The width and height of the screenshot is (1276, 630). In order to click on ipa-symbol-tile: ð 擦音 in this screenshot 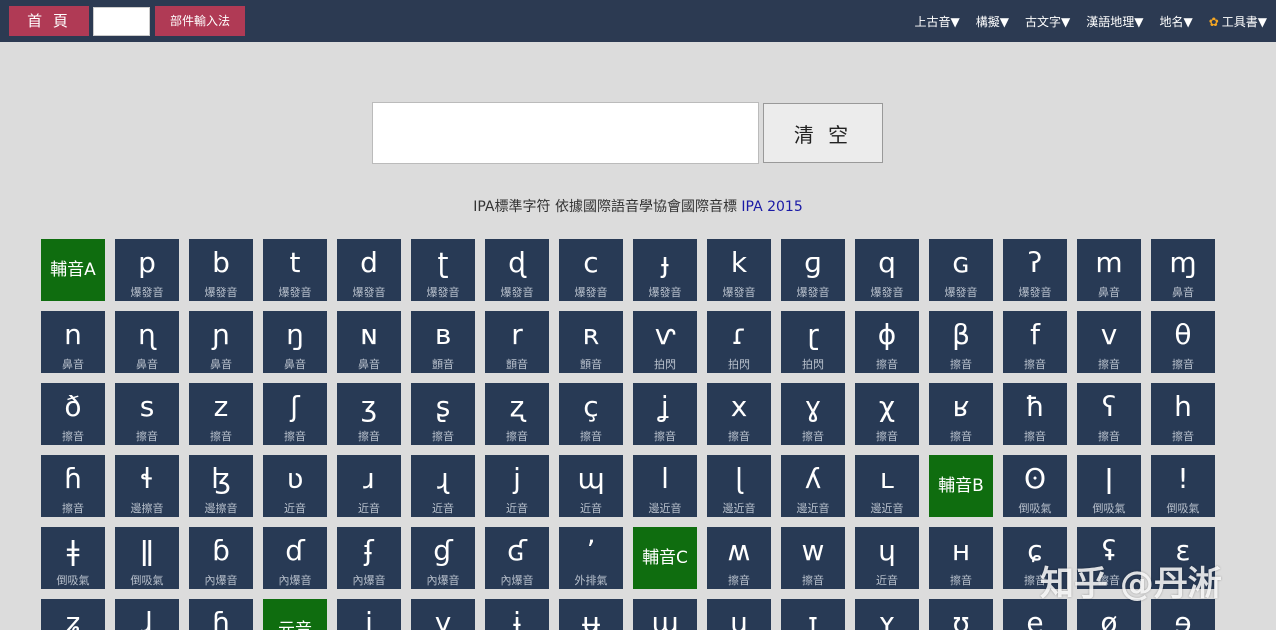, I will do `click(73, 414)`.